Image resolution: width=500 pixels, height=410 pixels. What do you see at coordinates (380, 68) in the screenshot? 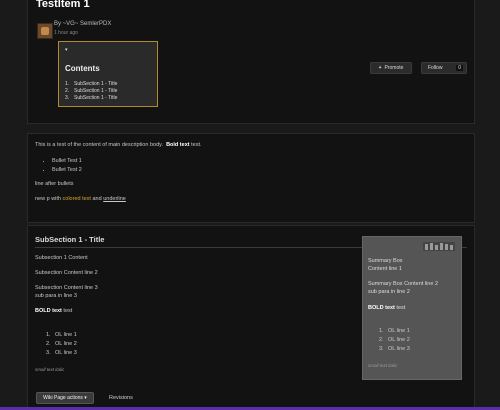
I see `plus-icon: +` at bounding box center [380, 68].